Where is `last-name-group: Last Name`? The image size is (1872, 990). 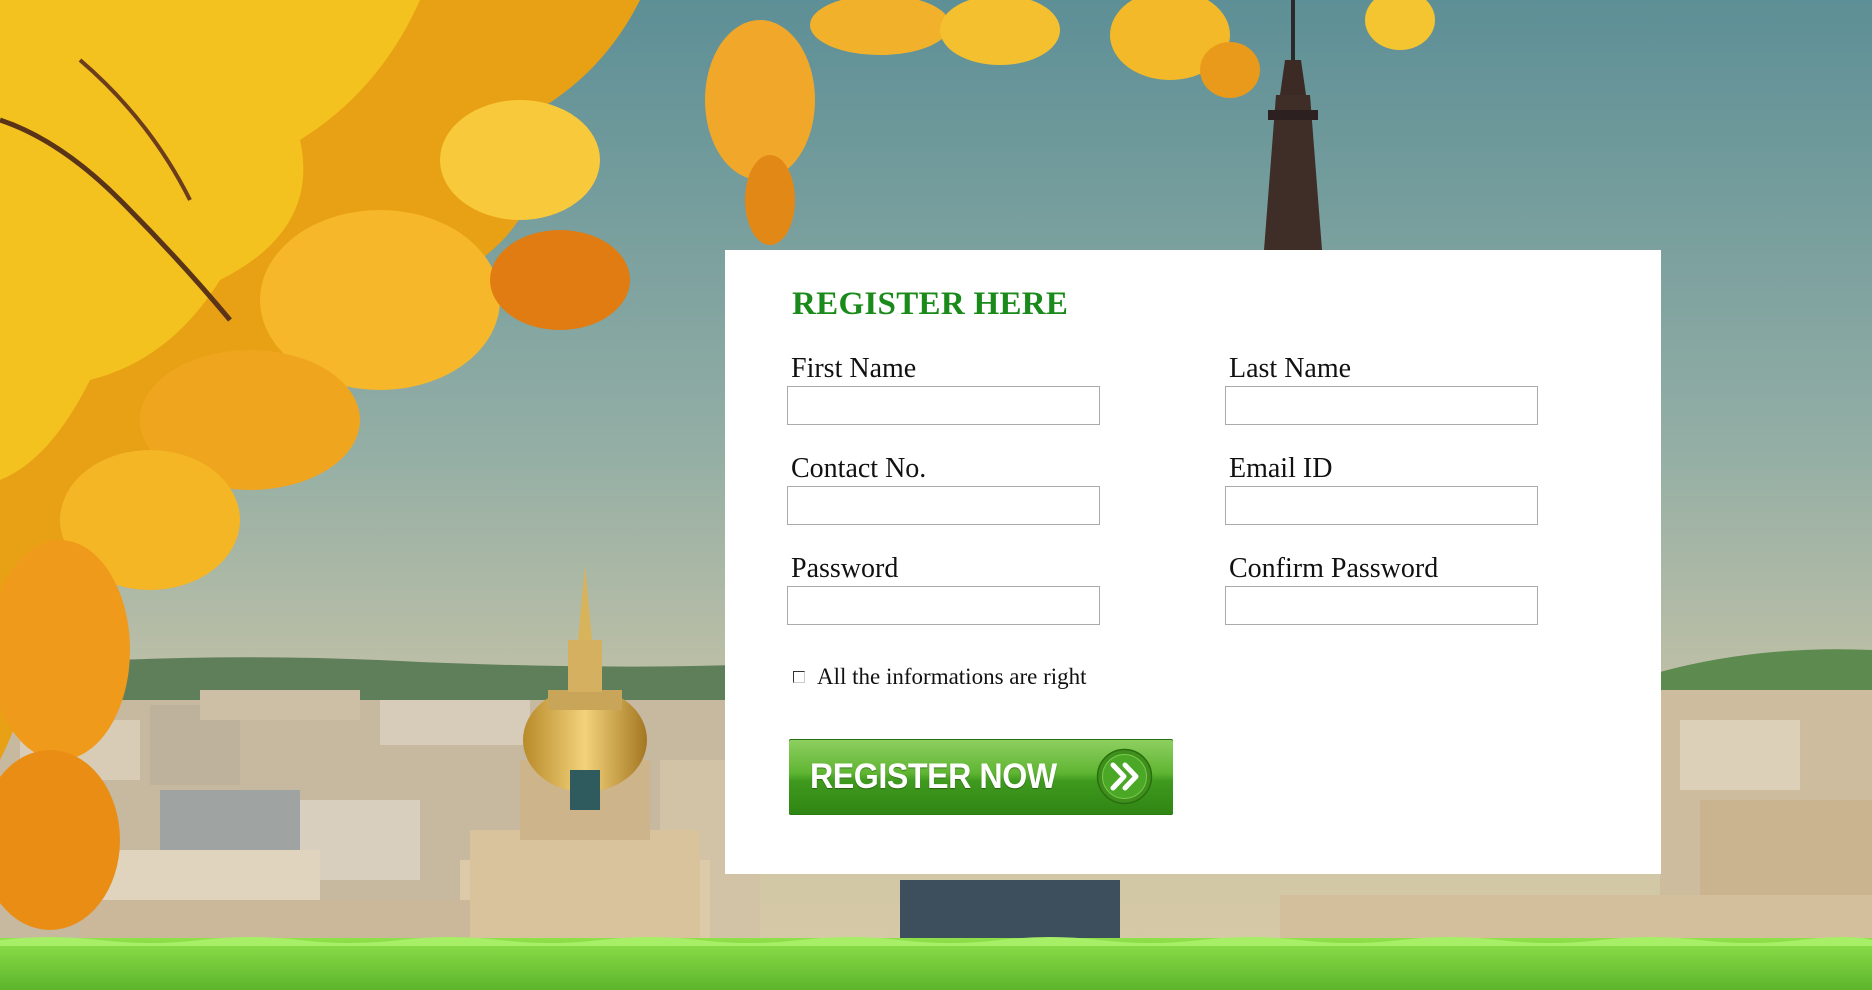
last-name-group: Last Name is located at coordinates (1387, 389).